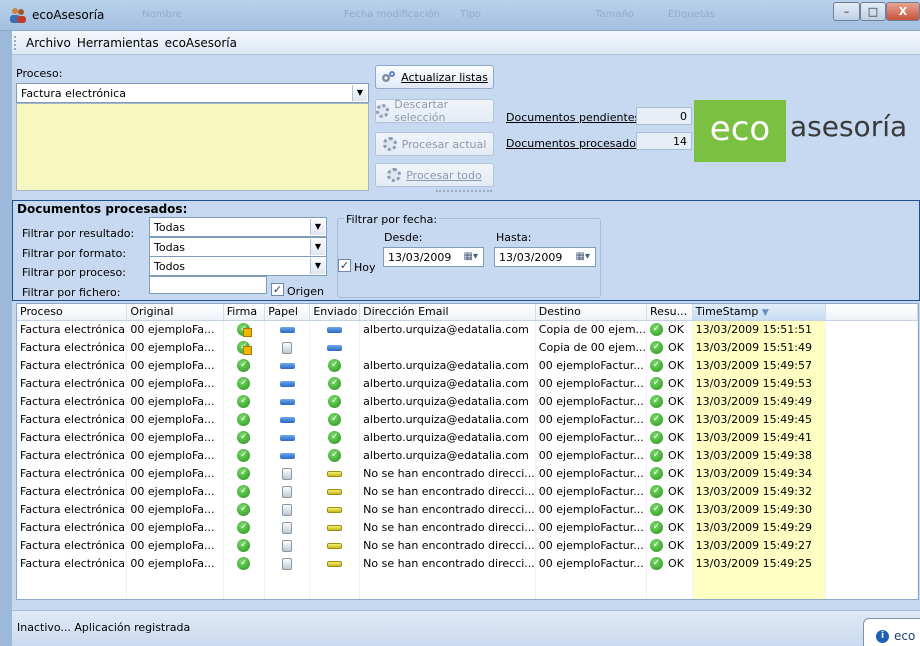  Describe the element at coordinates (72, 365) in the screenshot. I see `cell-proceso: Factura electrónica` at that location.